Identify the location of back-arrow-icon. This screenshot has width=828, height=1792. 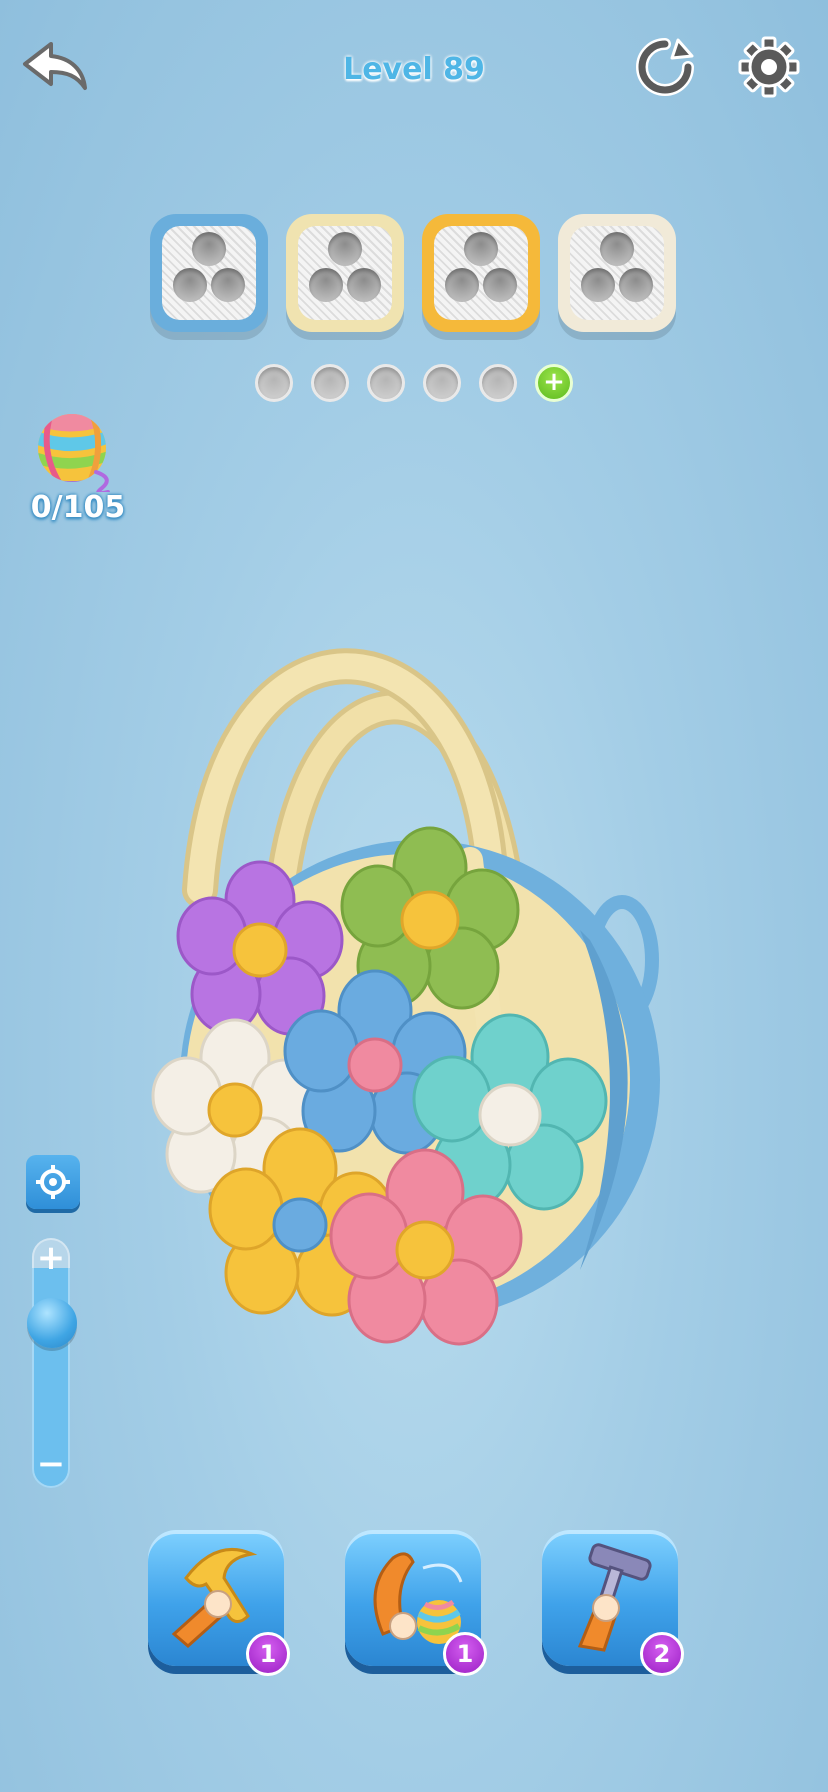
(55, 66).